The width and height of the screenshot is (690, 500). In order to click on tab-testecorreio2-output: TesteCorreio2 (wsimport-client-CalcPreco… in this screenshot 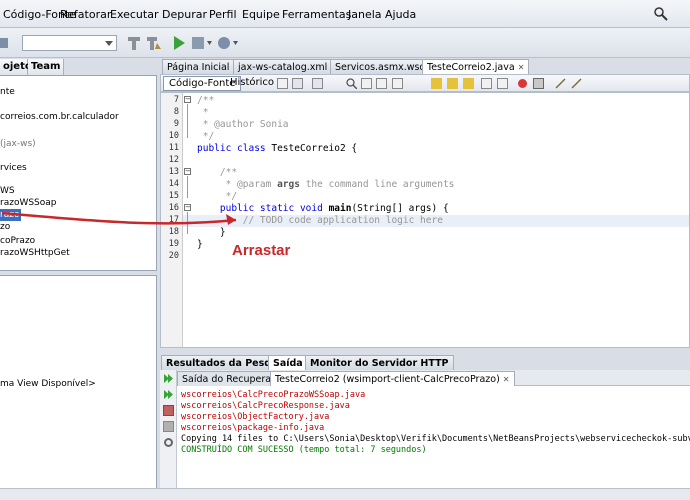, I will do `click(392, 378)`.